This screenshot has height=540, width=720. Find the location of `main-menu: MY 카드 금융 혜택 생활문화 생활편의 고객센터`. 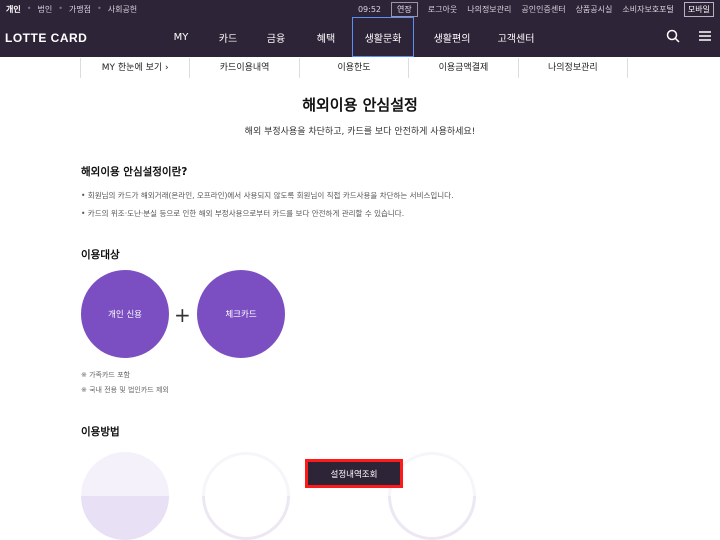

main-menu: MY 카드 금융 혜택 생활문화 생활편의 고객센터 is located at coordinates (350, 37).